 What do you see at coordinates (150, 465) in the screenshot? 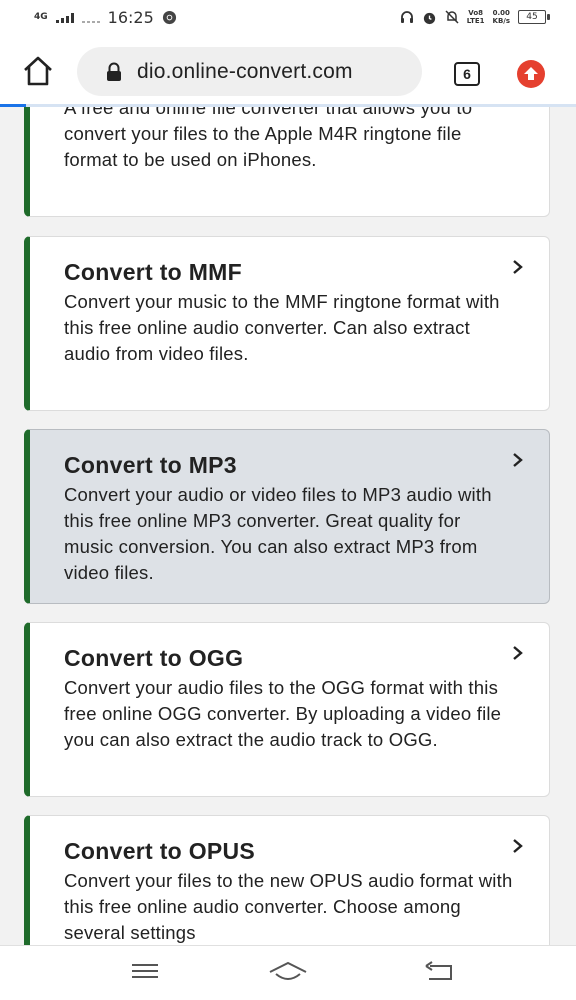
I see `card-title: Convert to MP3` at bounding box center [150, 465].